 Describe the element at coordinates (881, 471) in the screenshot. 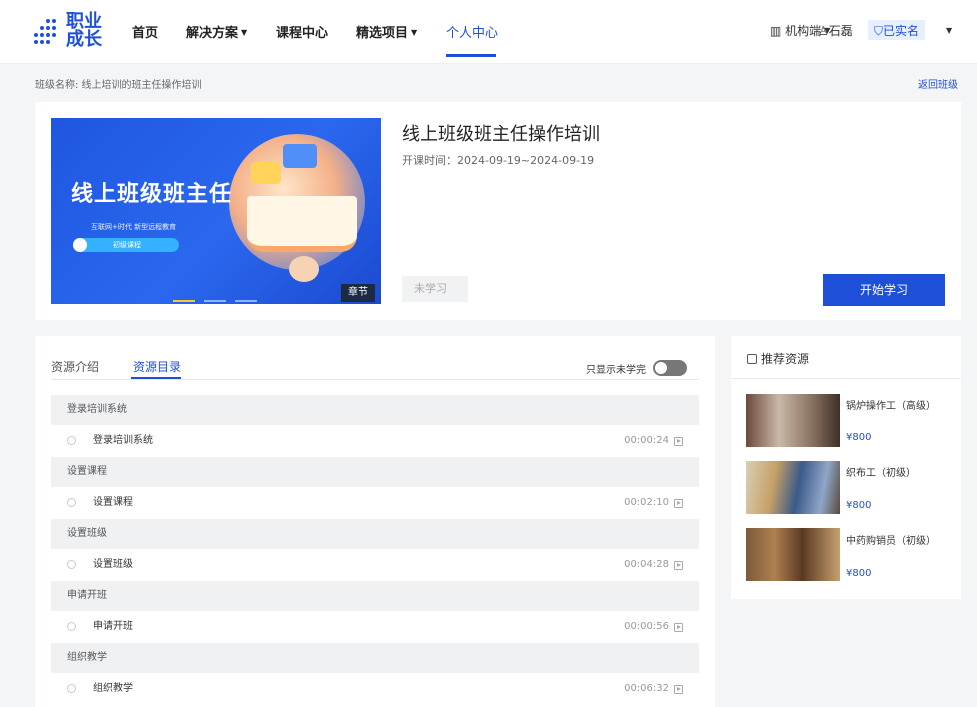

I see `recommend-item-name: 织布工（初级）` at that location.